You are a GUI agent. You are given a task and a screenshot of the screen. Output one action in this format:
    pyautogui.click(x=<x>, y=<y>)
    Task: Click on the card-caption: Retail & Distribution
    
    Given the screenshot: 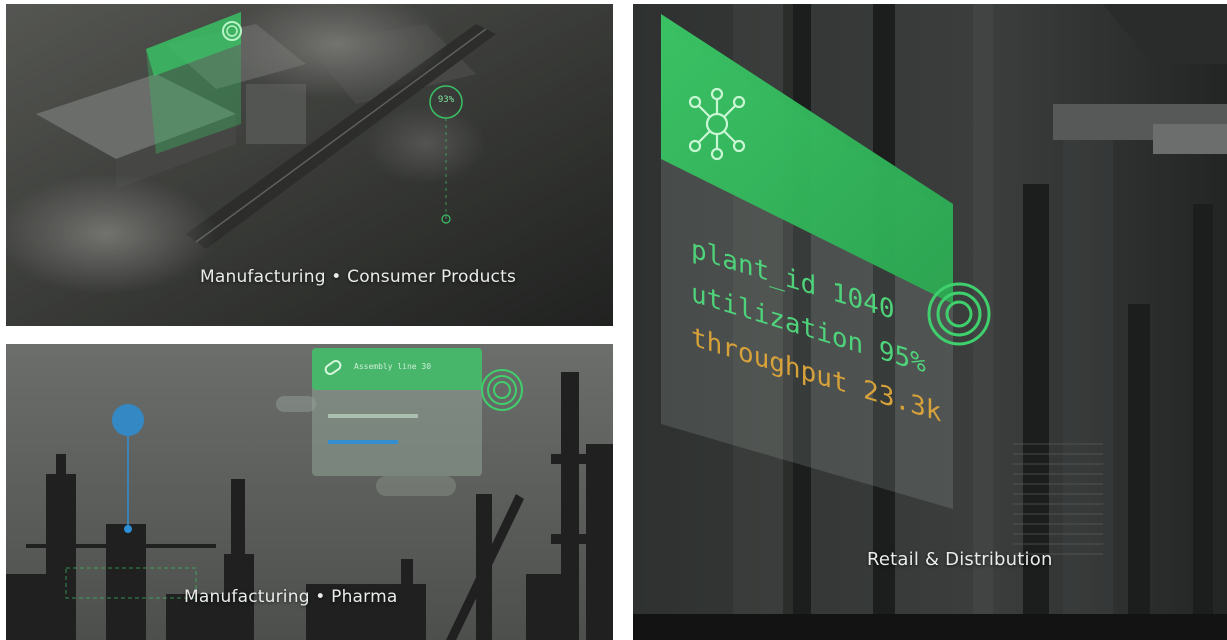 What is the action you would take?
    pyautogui.click(x=960, y=559)
    